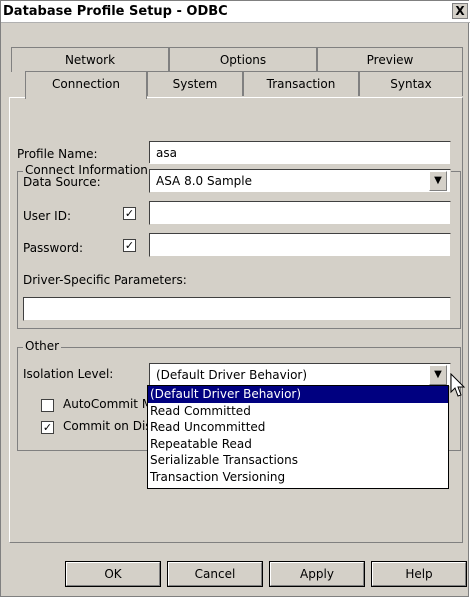 This screenshot has width=471, height=599. Describe the element at coordinates (411, 83) in the screenshot. I see `tab-syntax: Syntax` at that location.